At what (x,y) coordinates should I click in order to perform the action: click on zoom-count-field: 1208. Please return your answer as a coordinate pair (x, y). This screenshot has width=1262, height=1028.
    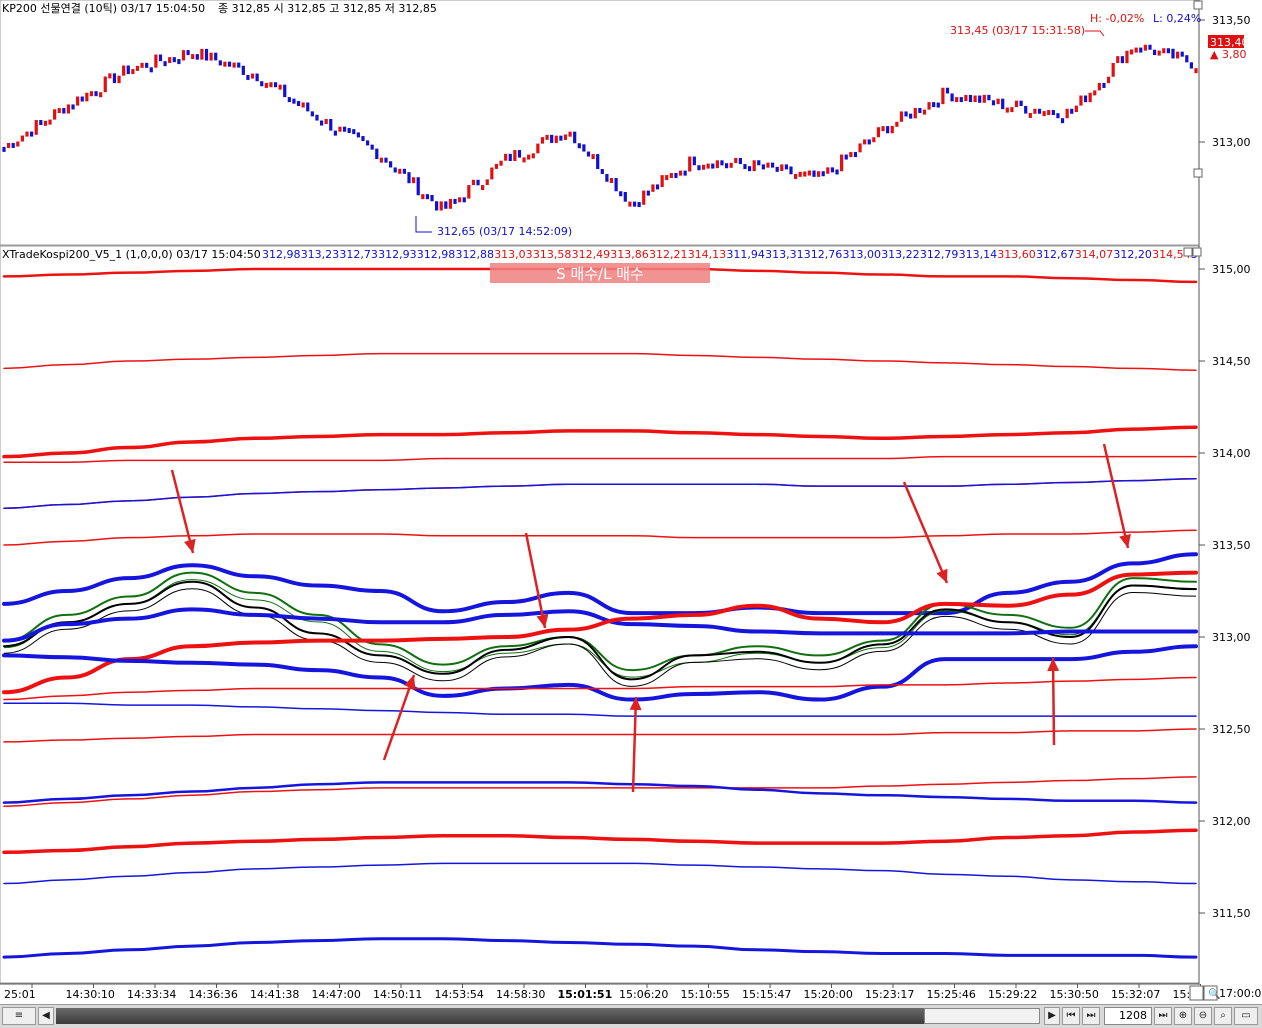
    Looking at the image, I should click on (1128, 1016).